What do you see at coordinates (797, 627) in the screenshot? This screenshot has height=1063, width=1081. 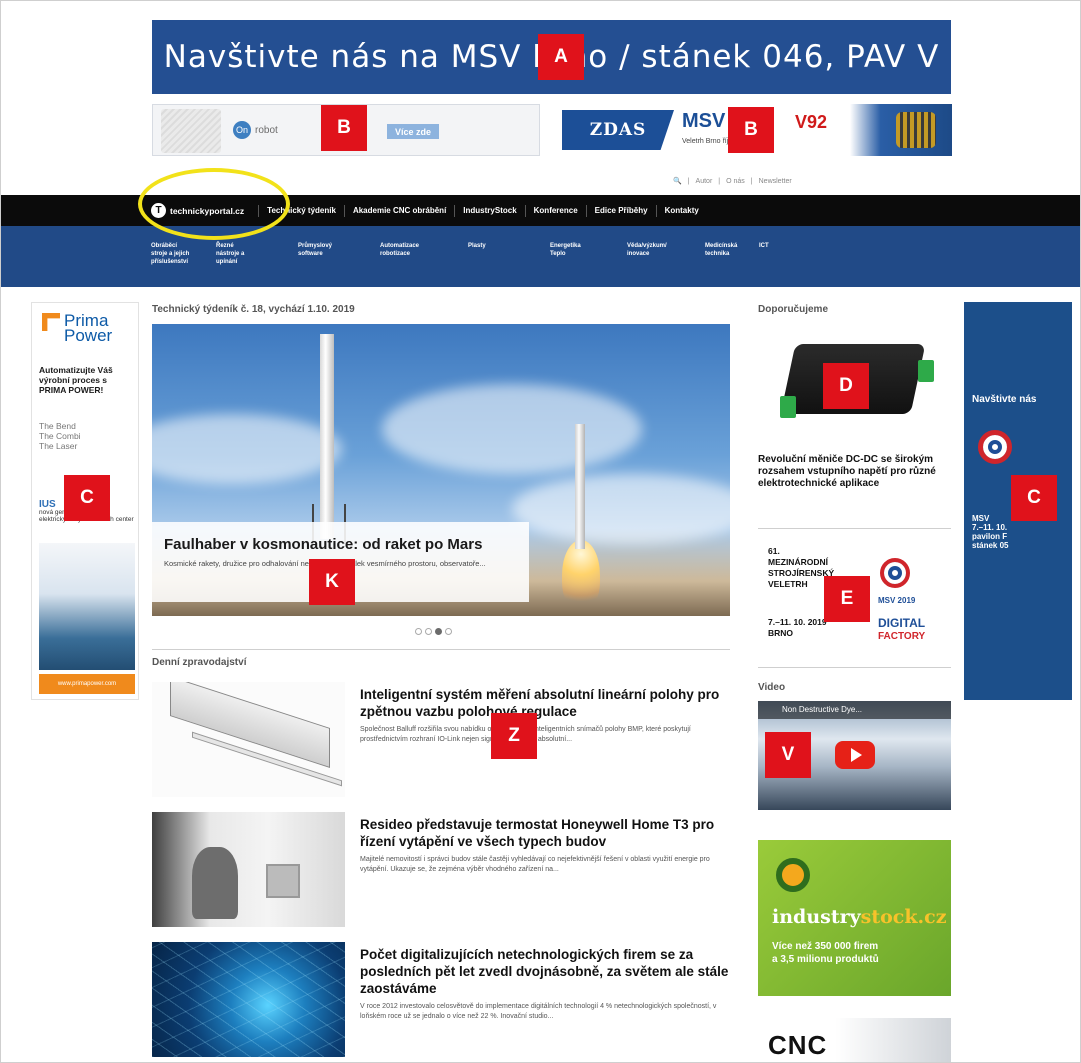 I see `msv-ad-date: 7.–11. 10. 2019 BRNO` at bounding box center [797, 627].